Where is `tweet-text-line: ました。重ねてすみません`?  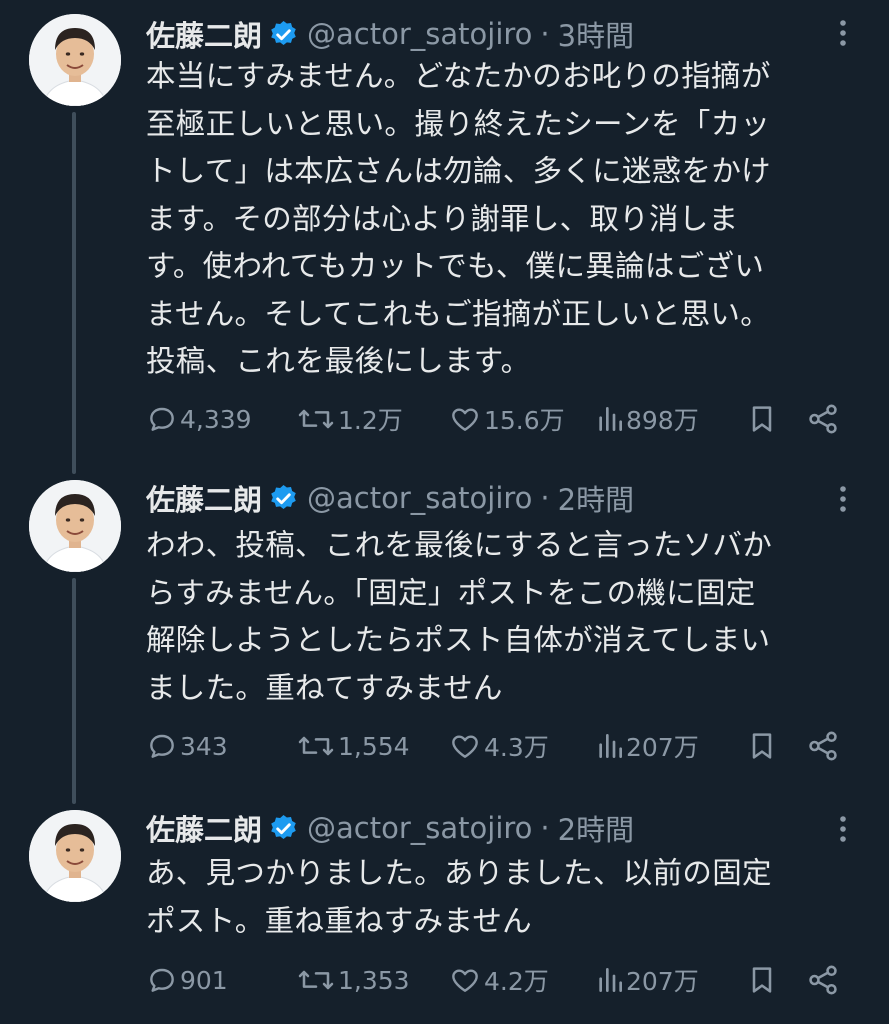 tweet-text-line: ました。重ねてすみません is located at coordinates (324, 687).